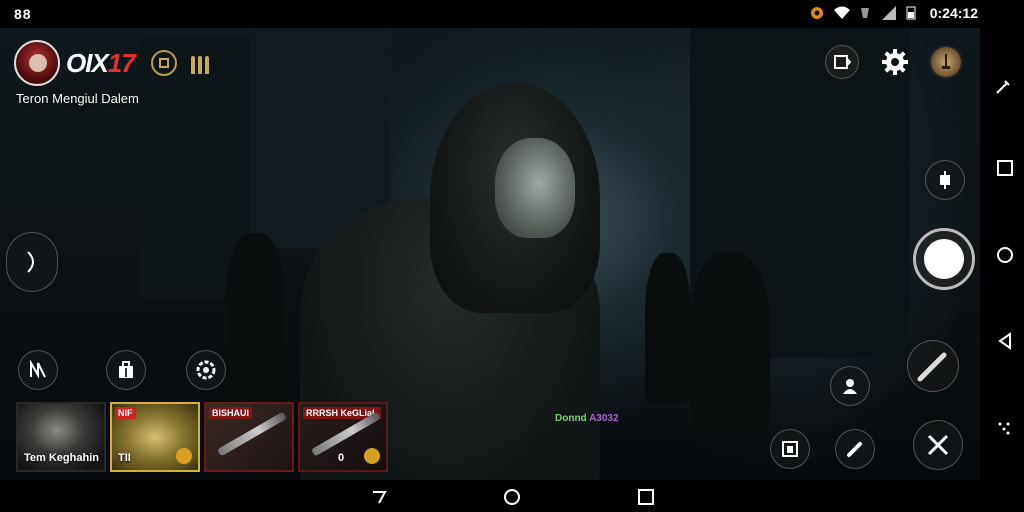  What do you see at coordinates (163, 63) in the screenshot?
I see `clan-icon` at bounding box center [163, 63].